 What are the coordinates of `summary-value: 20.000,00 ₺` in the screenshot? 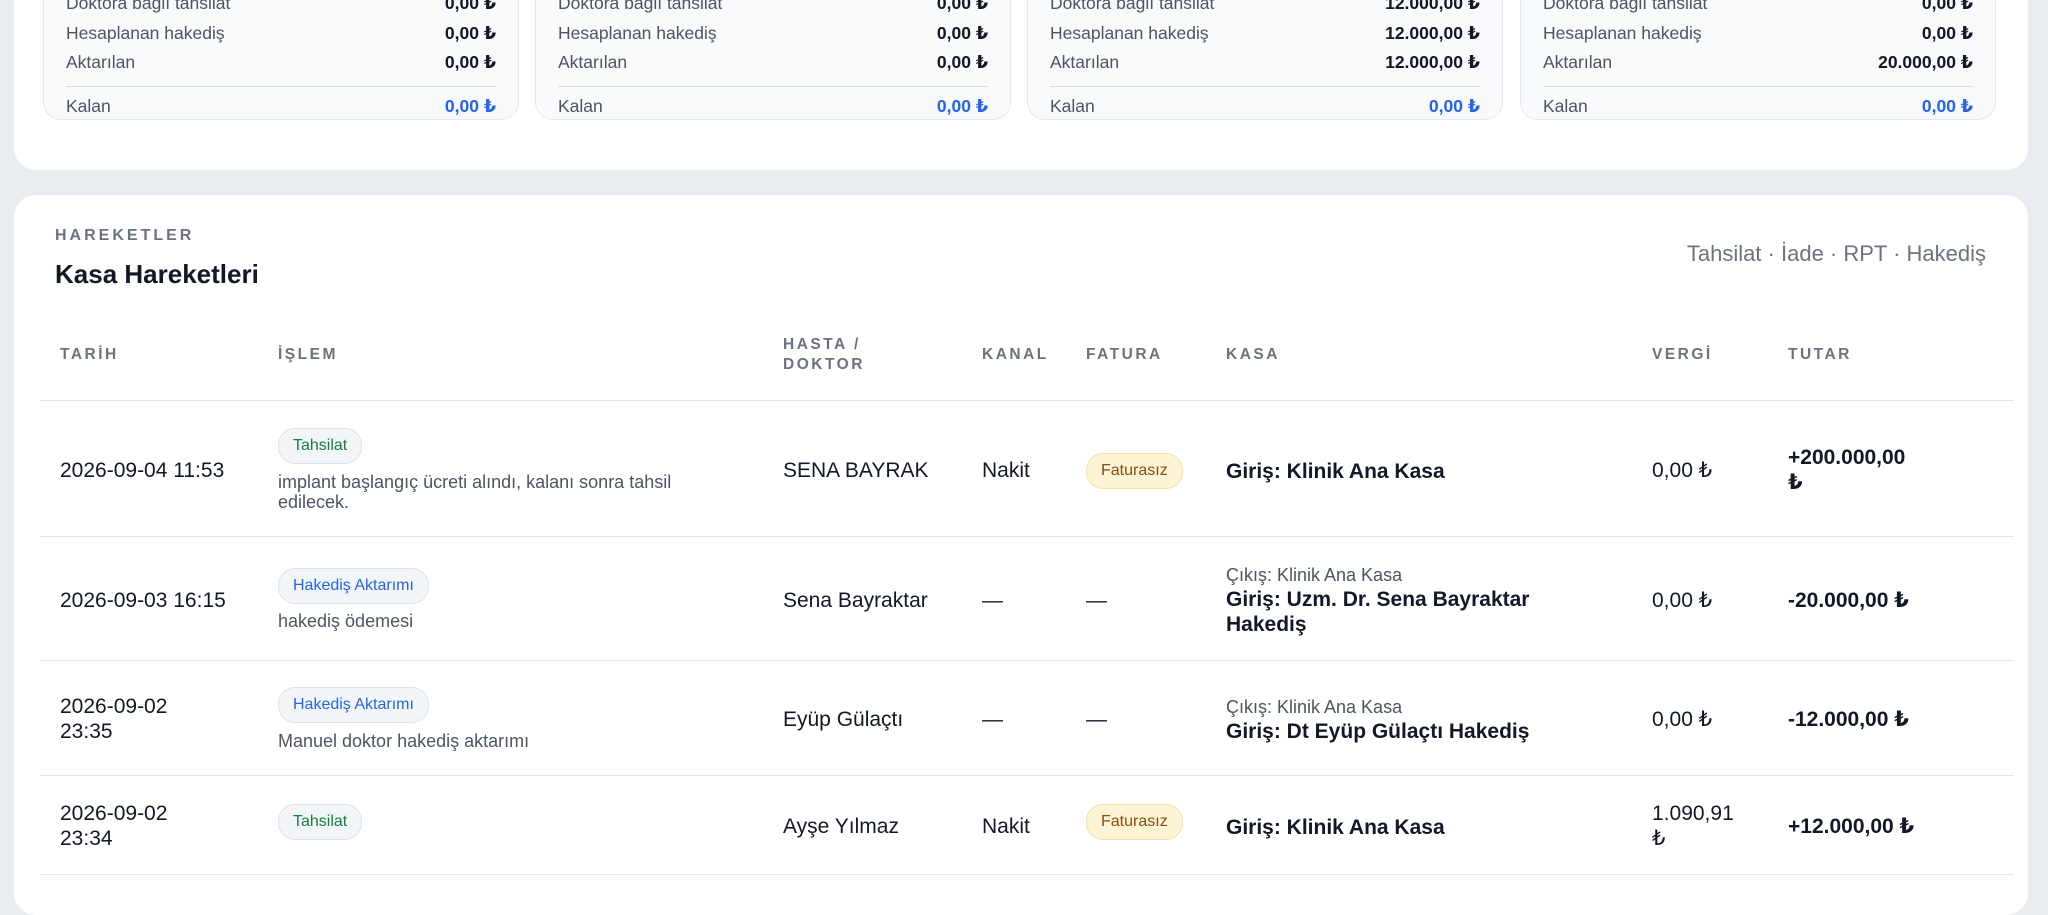 It's located at (1925, 62).